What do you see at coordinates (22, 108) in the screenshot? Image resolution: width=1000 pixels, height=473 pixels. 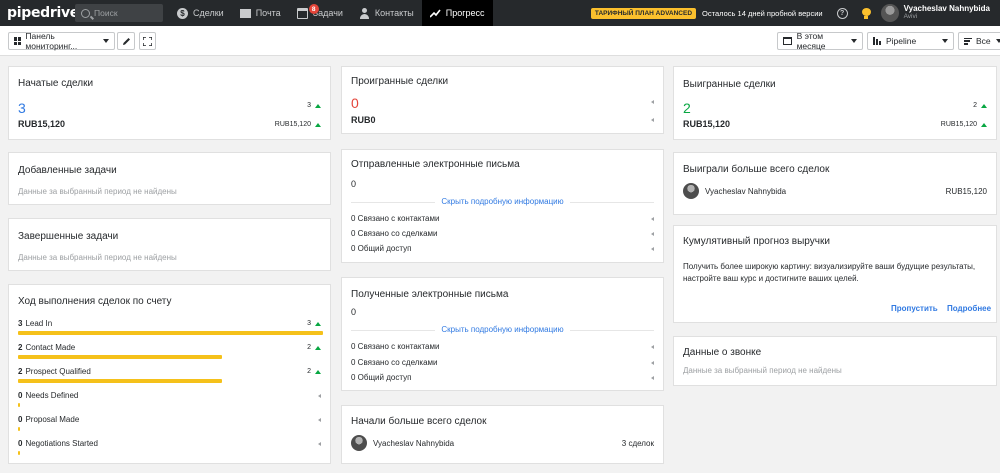 I see `started-deals-count: 3` at bounding box center [22, 108].